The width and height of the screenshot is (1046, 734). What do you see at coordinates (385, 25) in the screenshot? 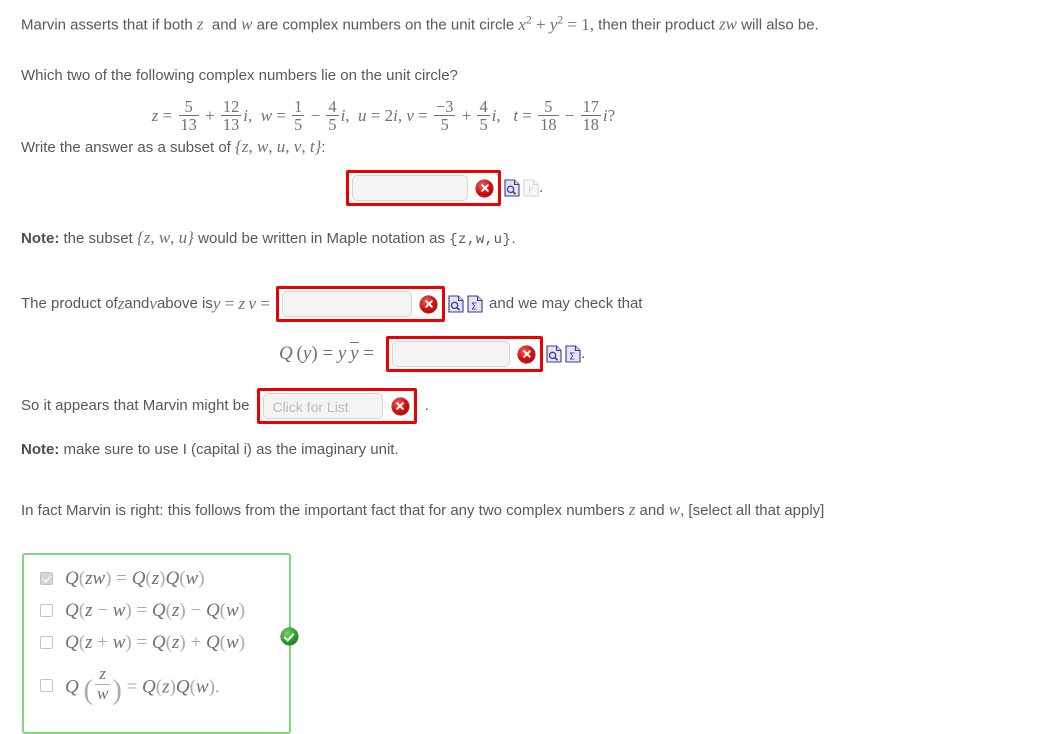
I see `intro-text-3: are complex numbers on the unit circle` at bounding box center [385, 25].